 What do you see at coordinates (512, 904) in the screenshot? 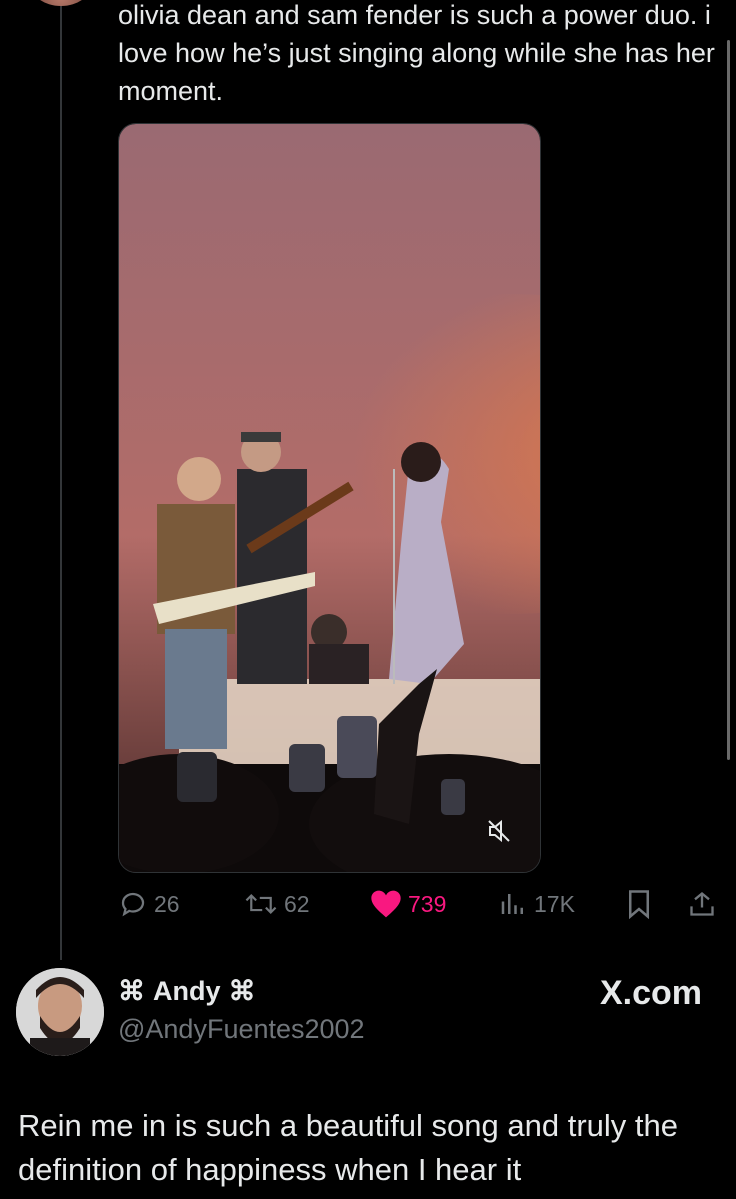
I see `views-chart-icon` at bounding box center [512, 904].